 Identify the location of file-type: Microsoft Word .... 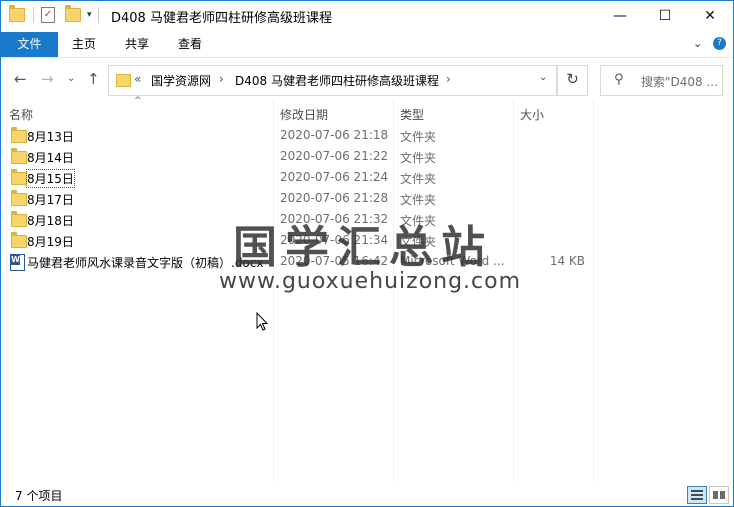
(452, 261).